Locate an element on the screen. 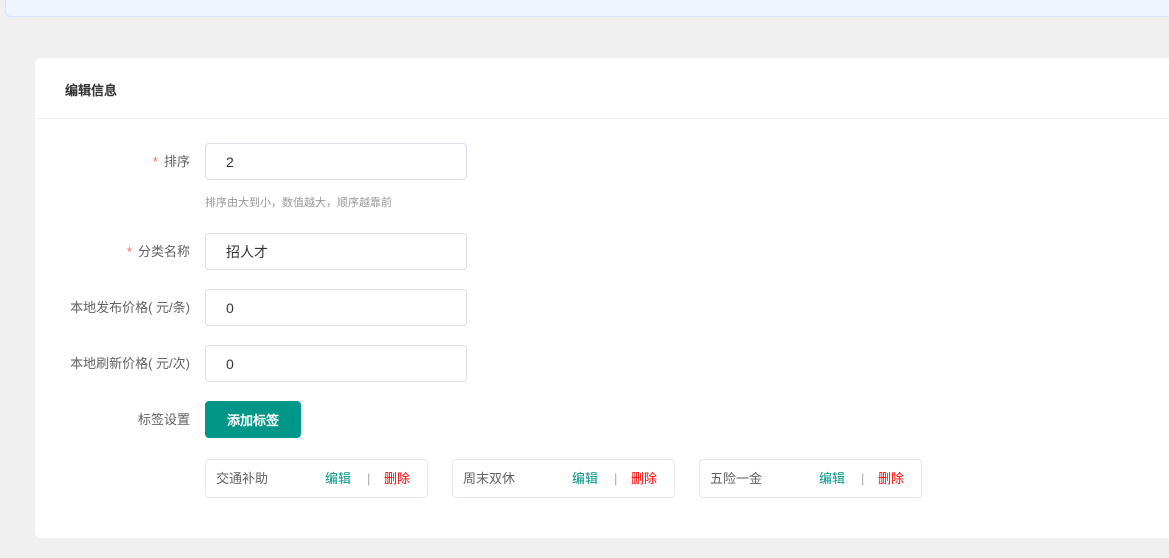 This screenshot has height=558, width=1169. publish-price-input is located at coordinates (336, 307).